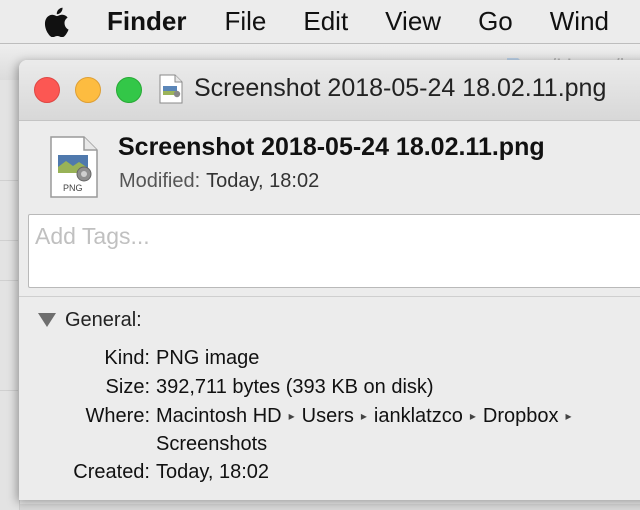 Image resolution: width=640 pixels, height=510 pixels. What do you see at coordinates (295, 387) in the screenshot?
I see `size-value: 392,711 bytes (393 KB on disk)` at bounding box center [295, 387].